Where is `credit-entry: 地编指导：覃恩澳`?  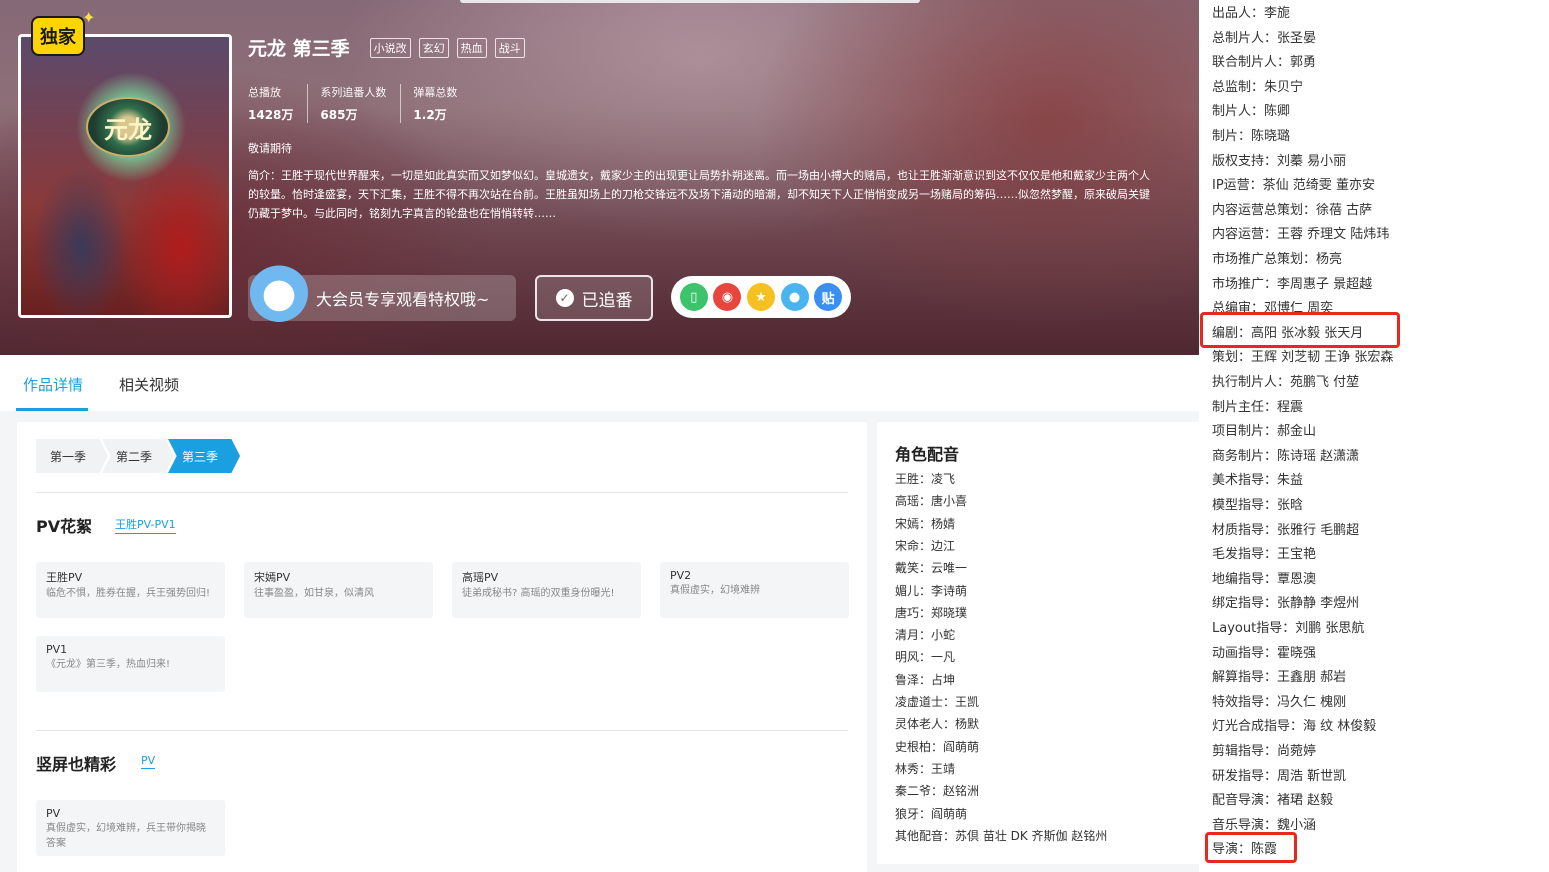
credit-entry: 地编指导：覃恩澳 is located at coordinates (1264, 579).